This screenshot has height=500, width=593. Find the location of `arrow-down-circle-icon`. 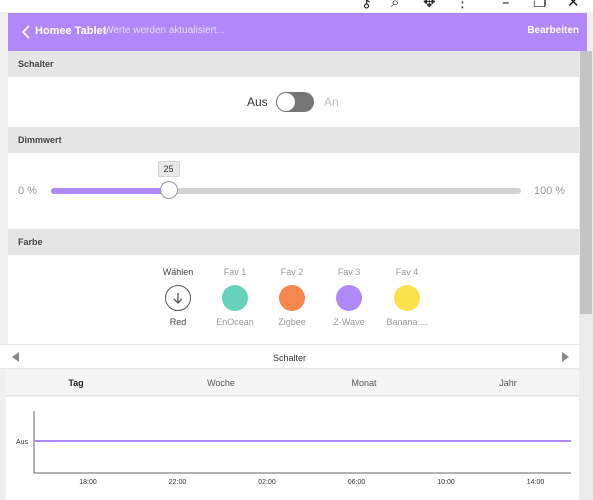

arrow-down-circle-icon is located at coordinates (178, 298).